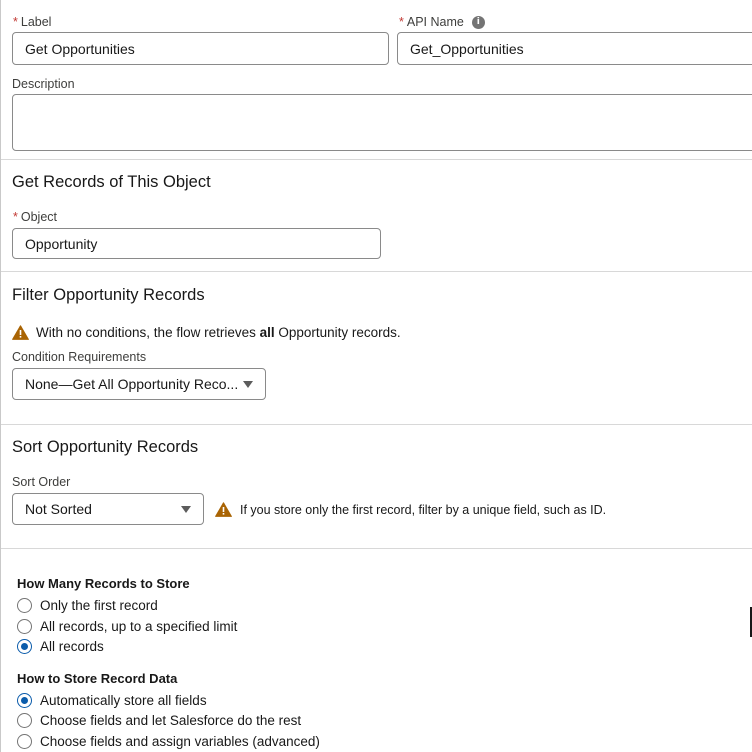 Image resolution: width=752 pixels, height=752 pixels. Describe the element at coordinates (112, 700) in the screenshot. I see `radio-auto-store-fields: Automatically store all fields` at that location.